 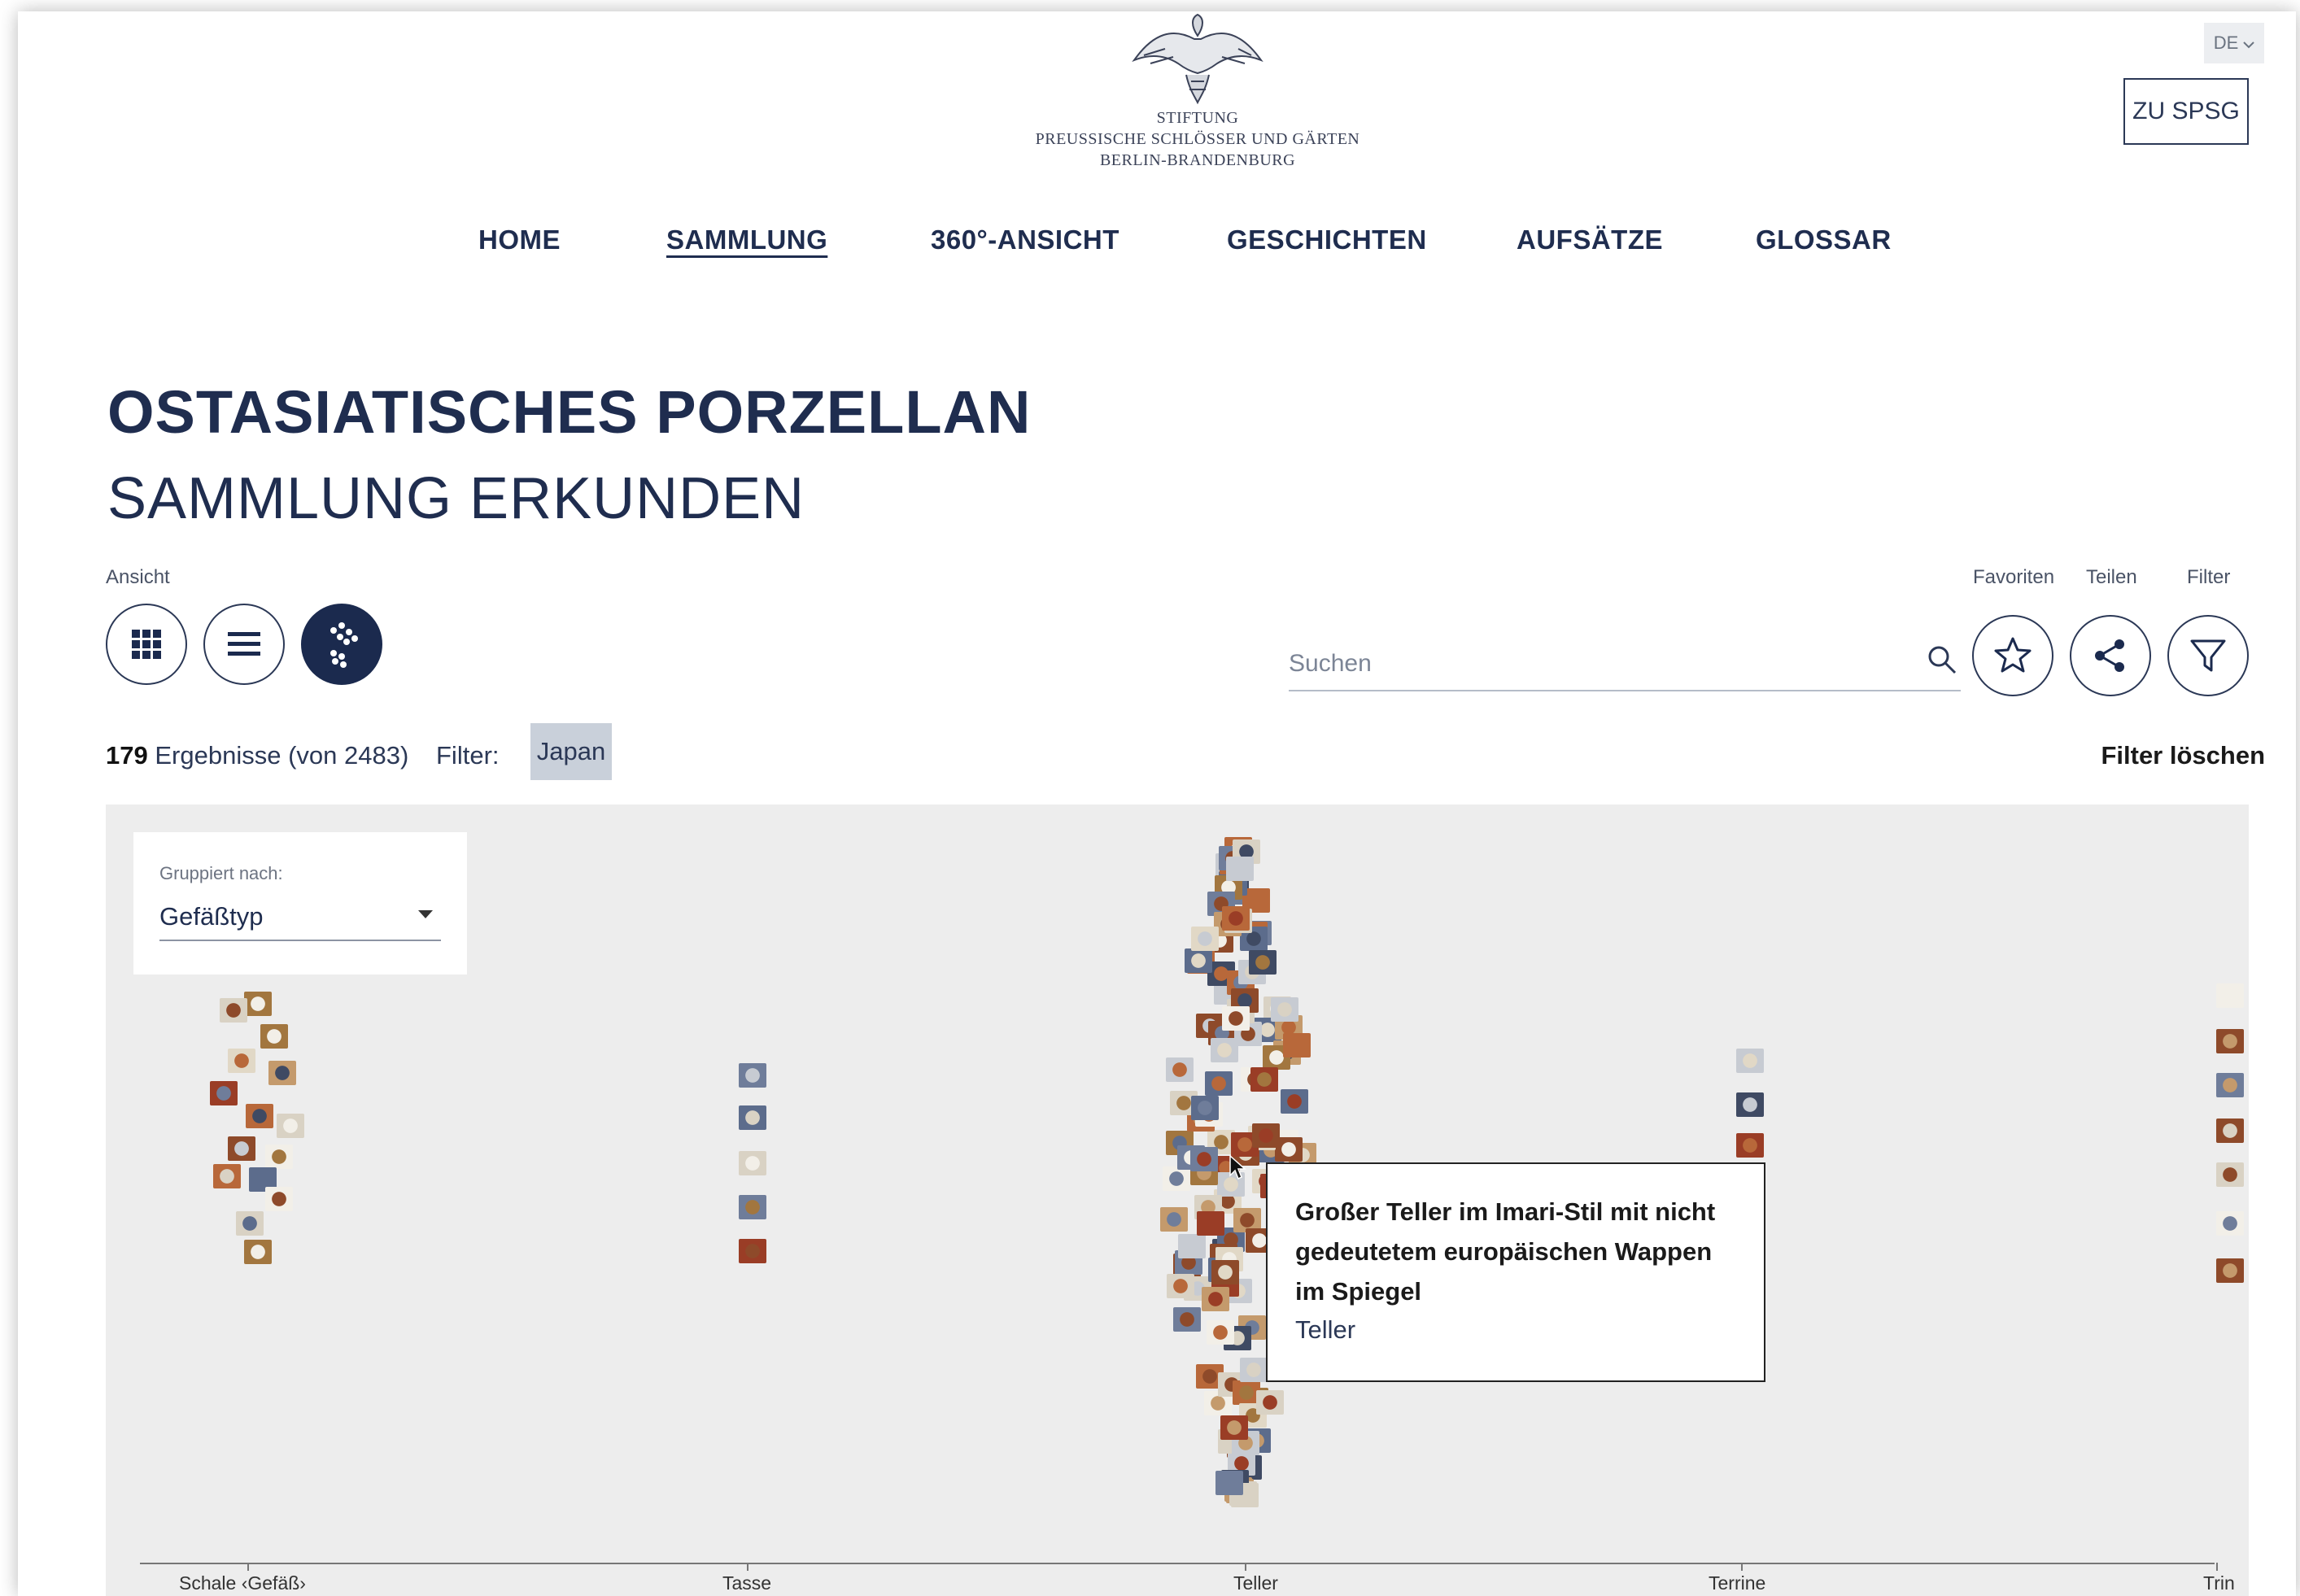 I want to click on filter-button, so click(x=2208, y=655).